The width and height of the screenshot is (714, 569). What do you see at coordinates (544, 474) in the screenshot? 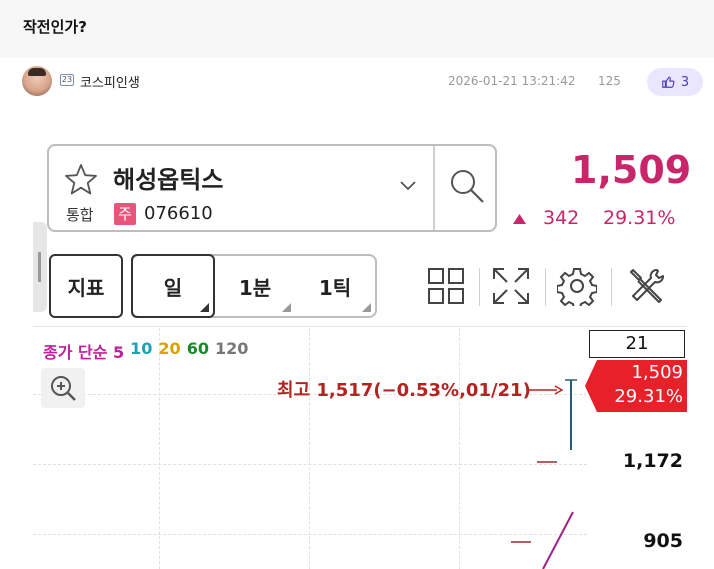
I see `candle-chart` at bounding box center [544, 474].